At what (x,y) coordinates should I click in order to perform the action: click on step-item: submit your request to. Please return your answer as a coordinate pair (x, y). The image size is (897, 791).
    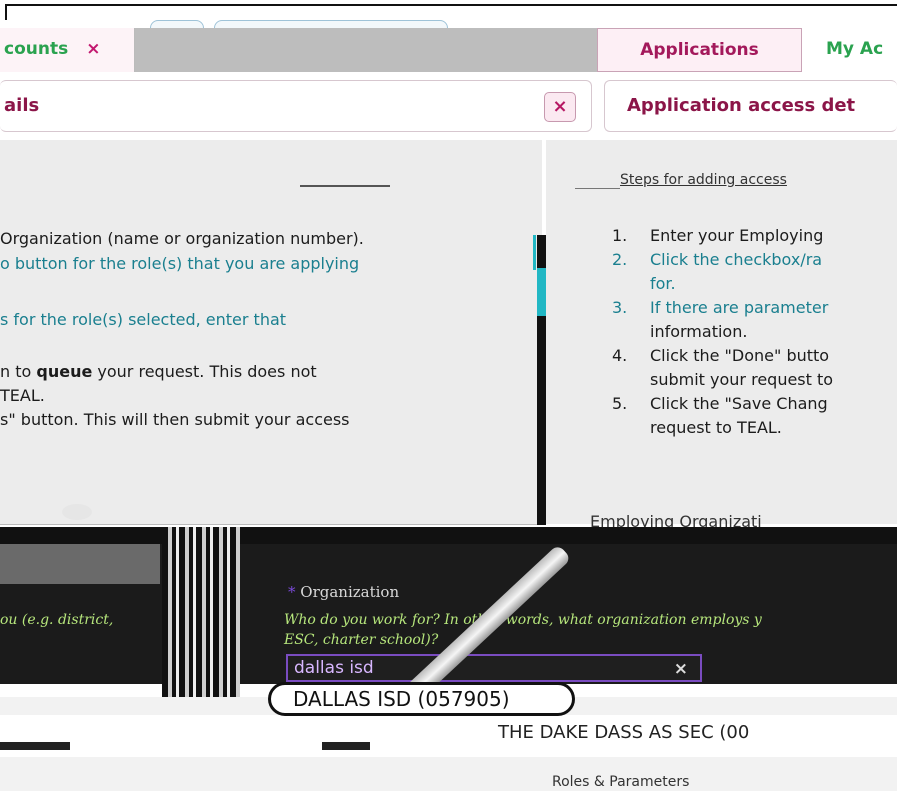
    Looking at the image, I should click on (754, 382).